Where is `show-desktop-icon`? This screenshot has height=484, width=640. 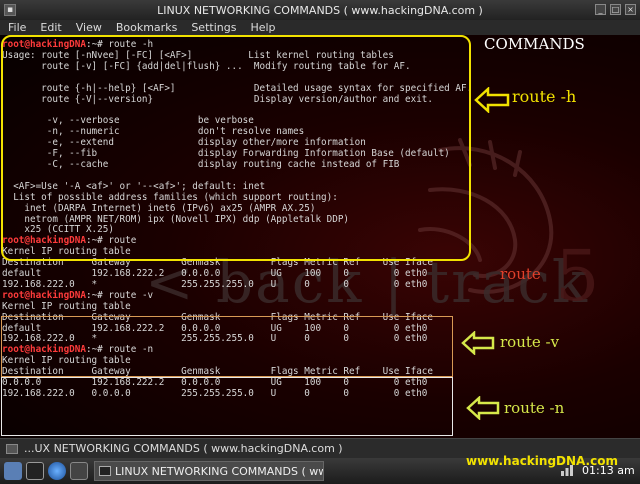
show-desktop-icon is located at coordinates (79, 471).